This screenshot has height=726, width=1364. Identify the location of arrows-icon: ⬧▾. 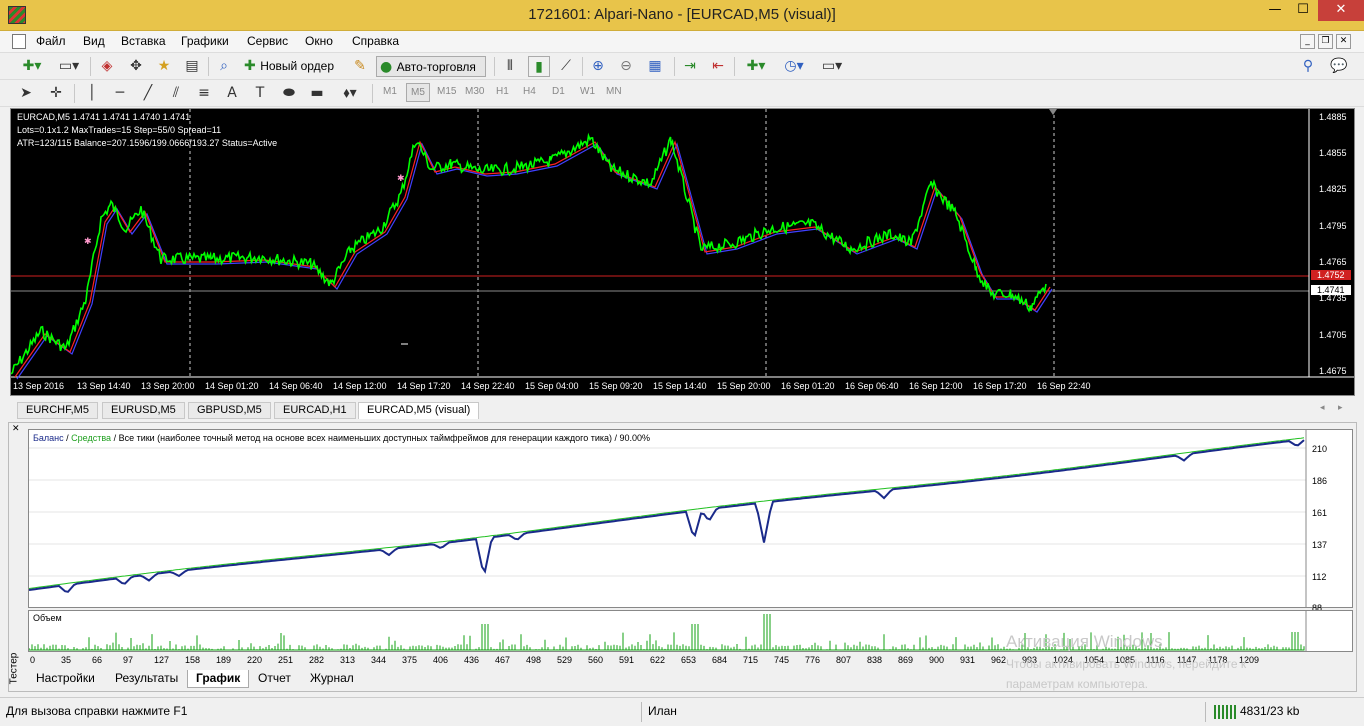
(350, 93).